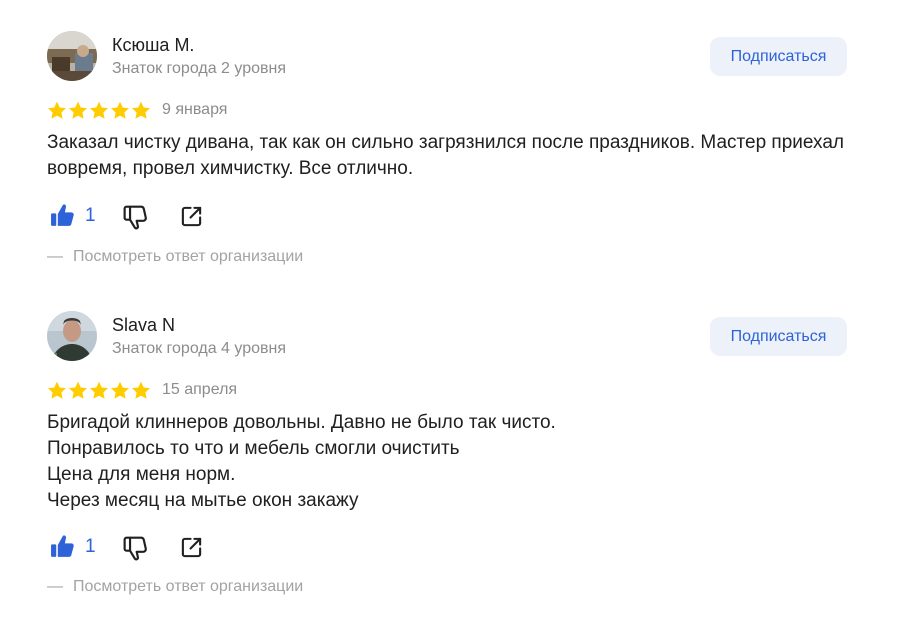  What do you see at coordinates (143, 325) in the screenshot?
I see `author-name: Slava N` at bounding box center [143, 325].